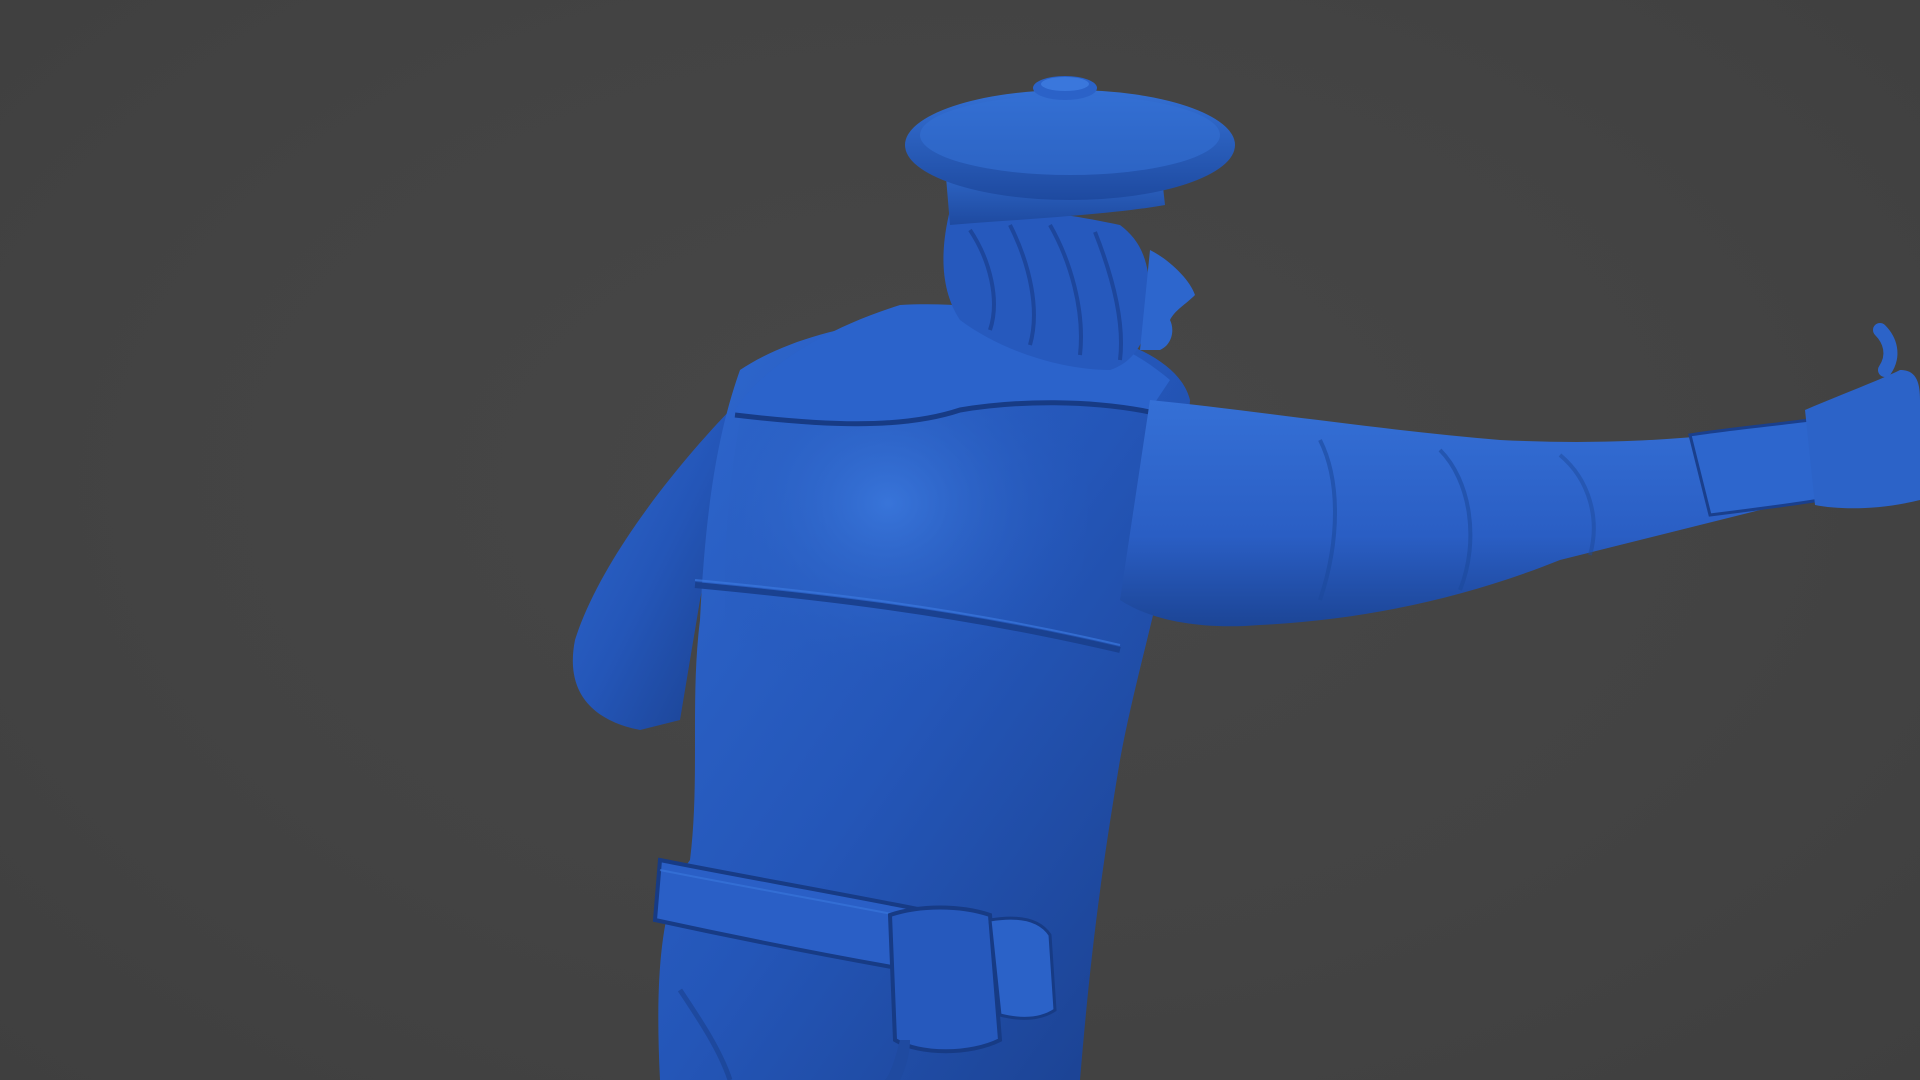 The height and width of the screenshot is (1080, 1920). Describe the element at coordinates (906, 552) in the screenshot. I see `back-highlight` at that location.